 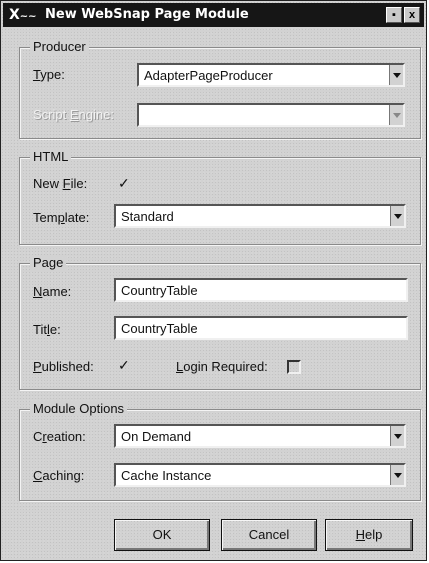 What do you see at coordinates (222, 366) in the screenshot?
I see `login-required-label: Login Required:` at bounding box center [222, 366].